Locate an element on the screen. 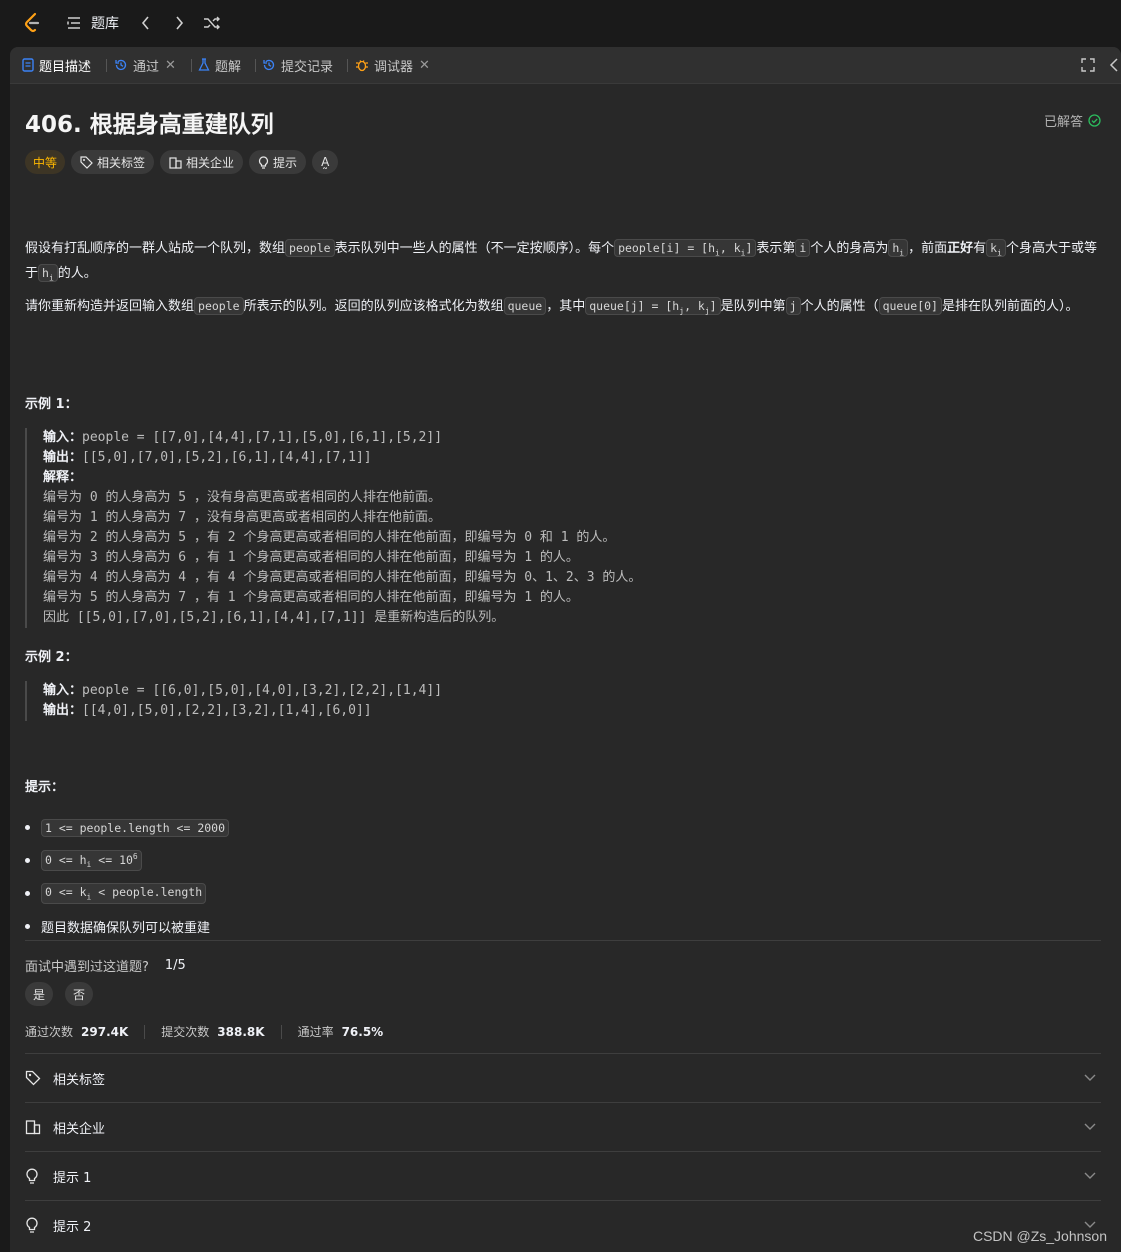 The width and height of the screenshot is (1121, 1252). tab-submissions: 提交记录 is located at coordinates (297, 65).